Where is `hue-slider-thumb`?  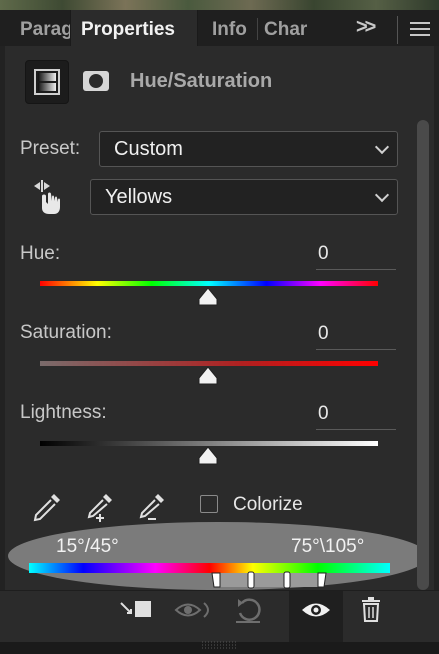
hue-slider-thumb is located at coordinates (208, 297).